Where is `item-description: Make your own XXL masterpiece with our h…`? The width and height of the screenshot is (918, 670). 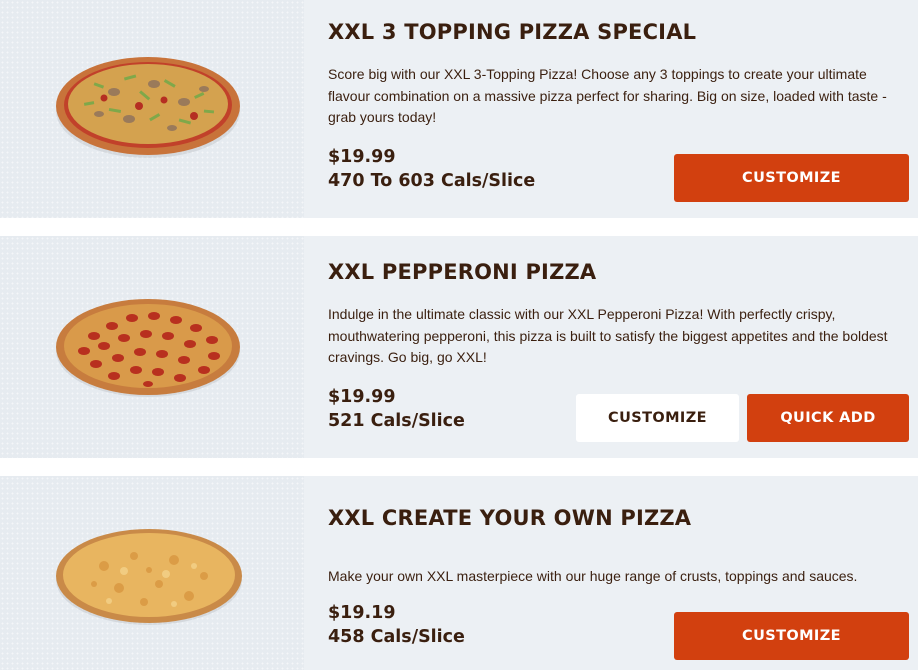
item-description: Make your own XXL masterpiece with our h… is located at coordinates (593, 576).